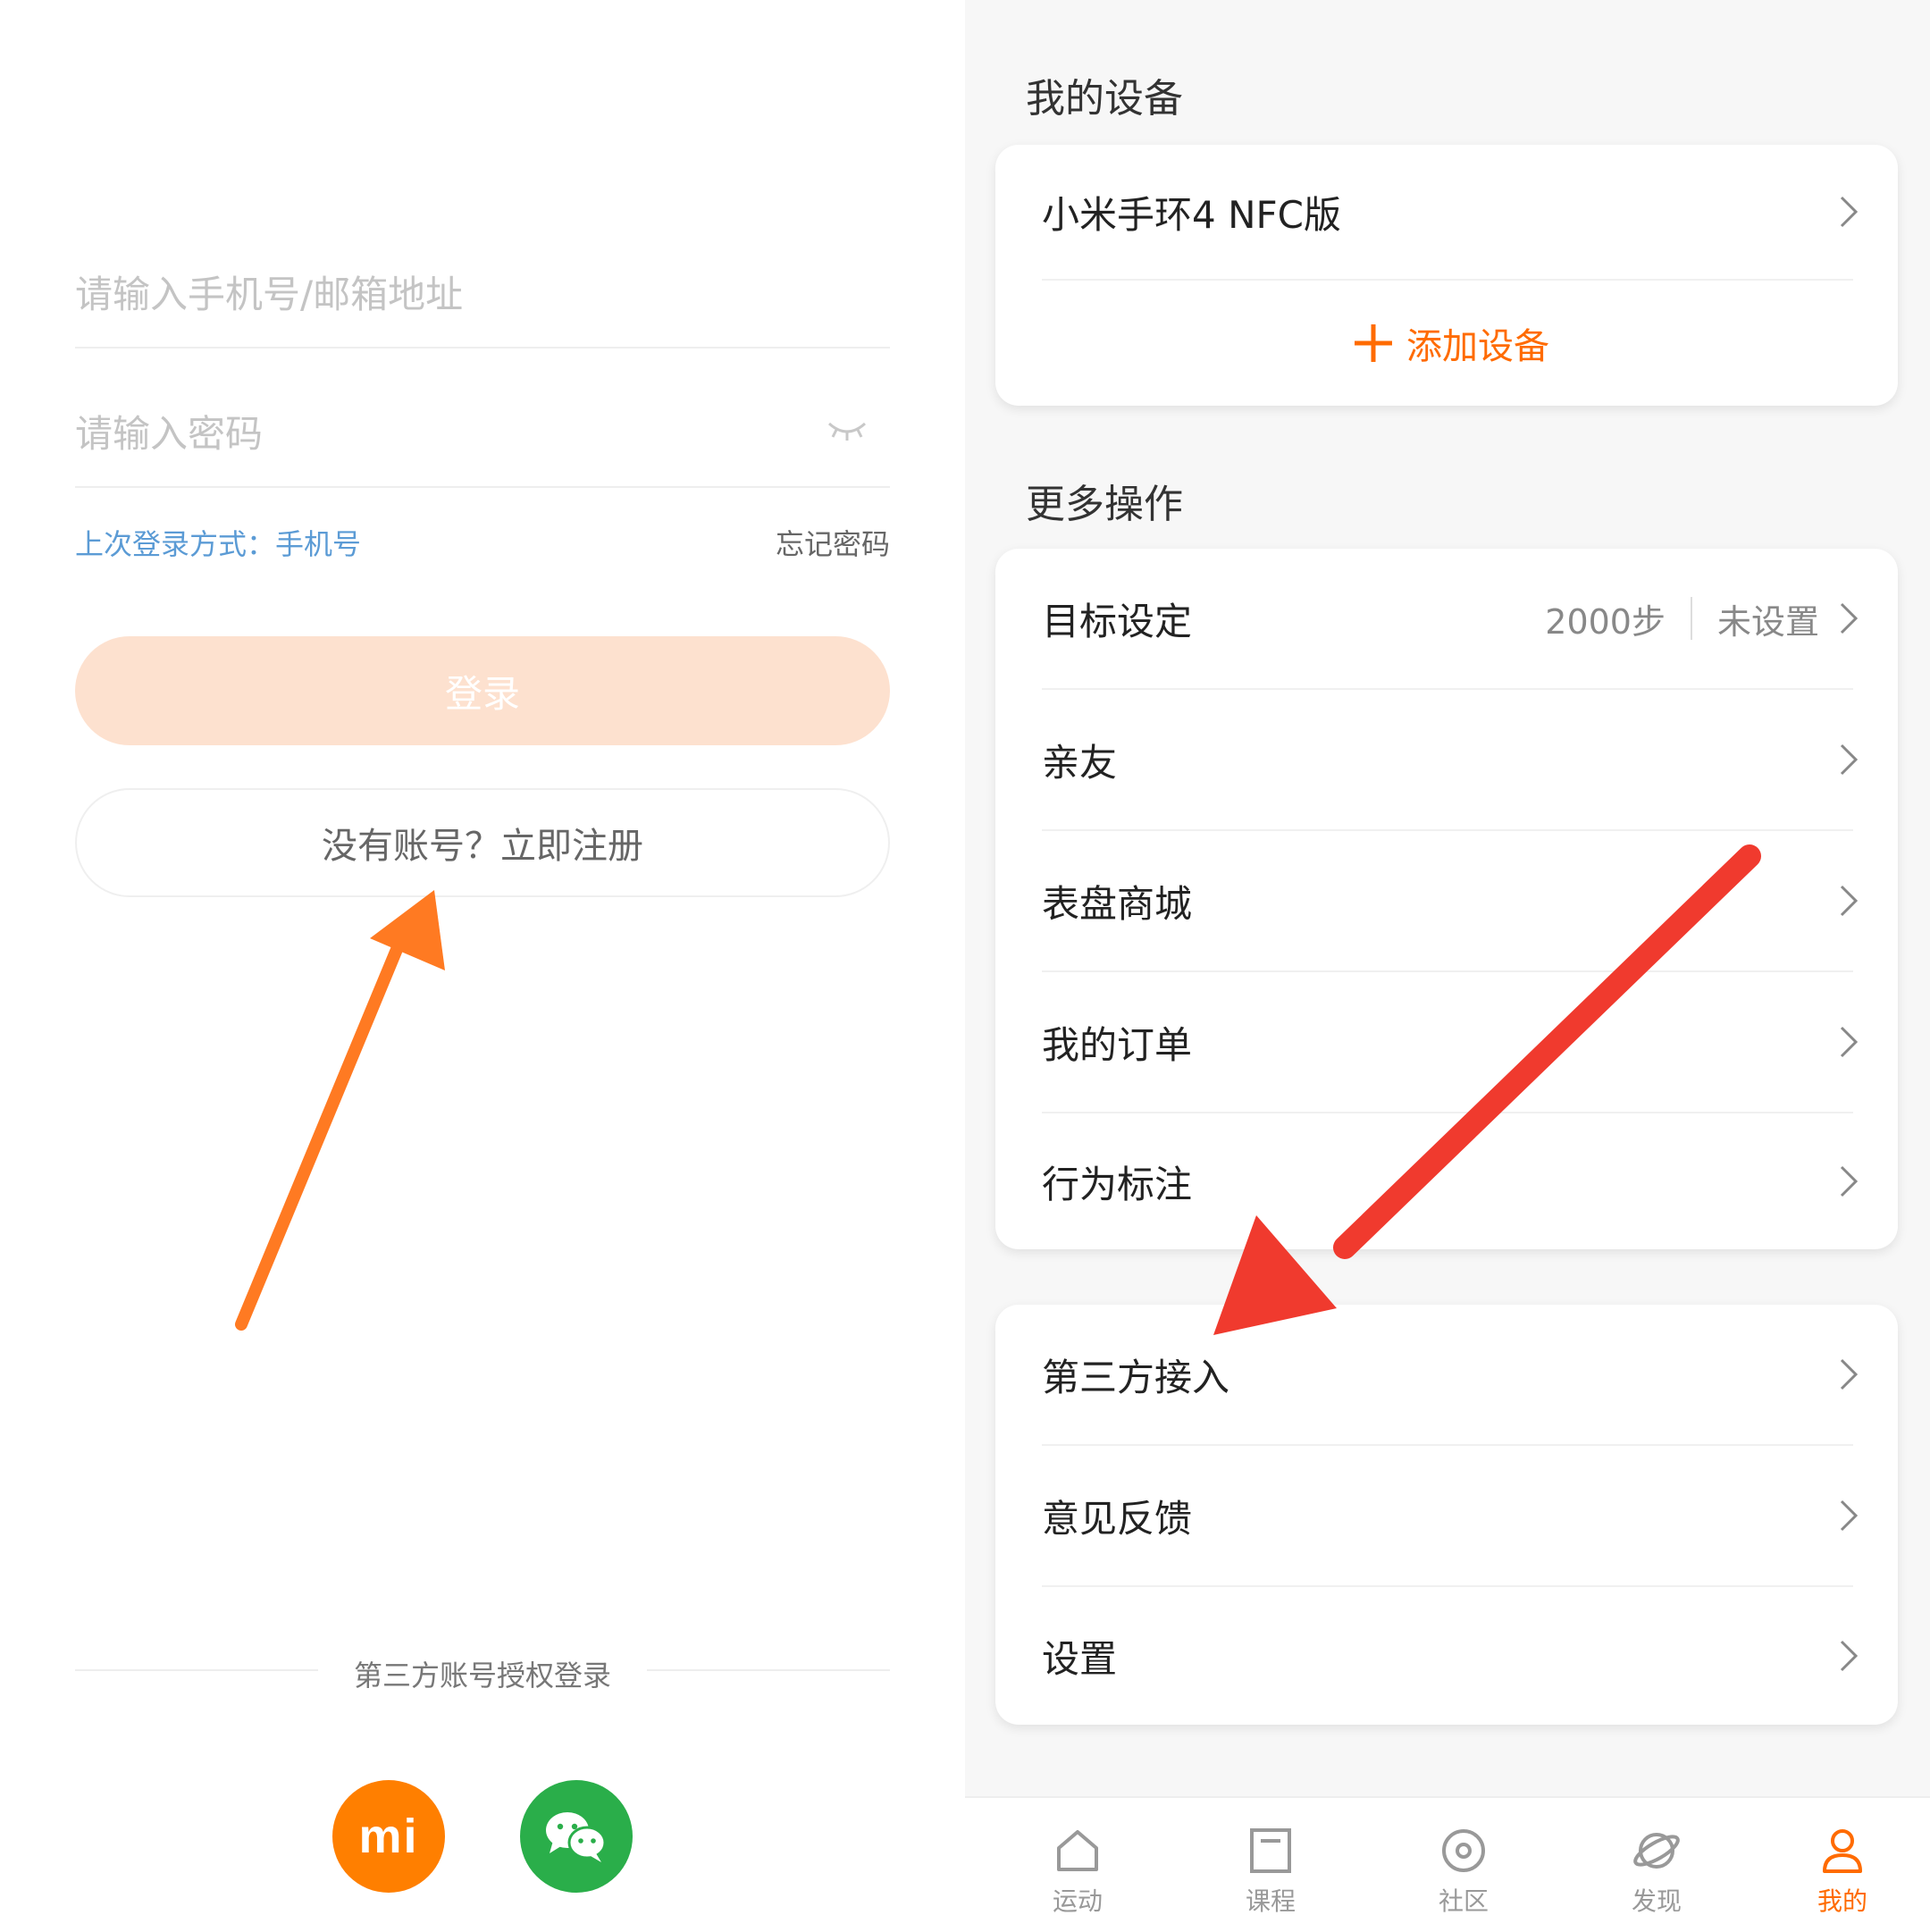 The width and height of the screenshot is (1930, 1932). What do you see at coordinates (1842, 1901) in the screenshot?
I see `tab-label: 我的` at bounding box center [1842, 1901].